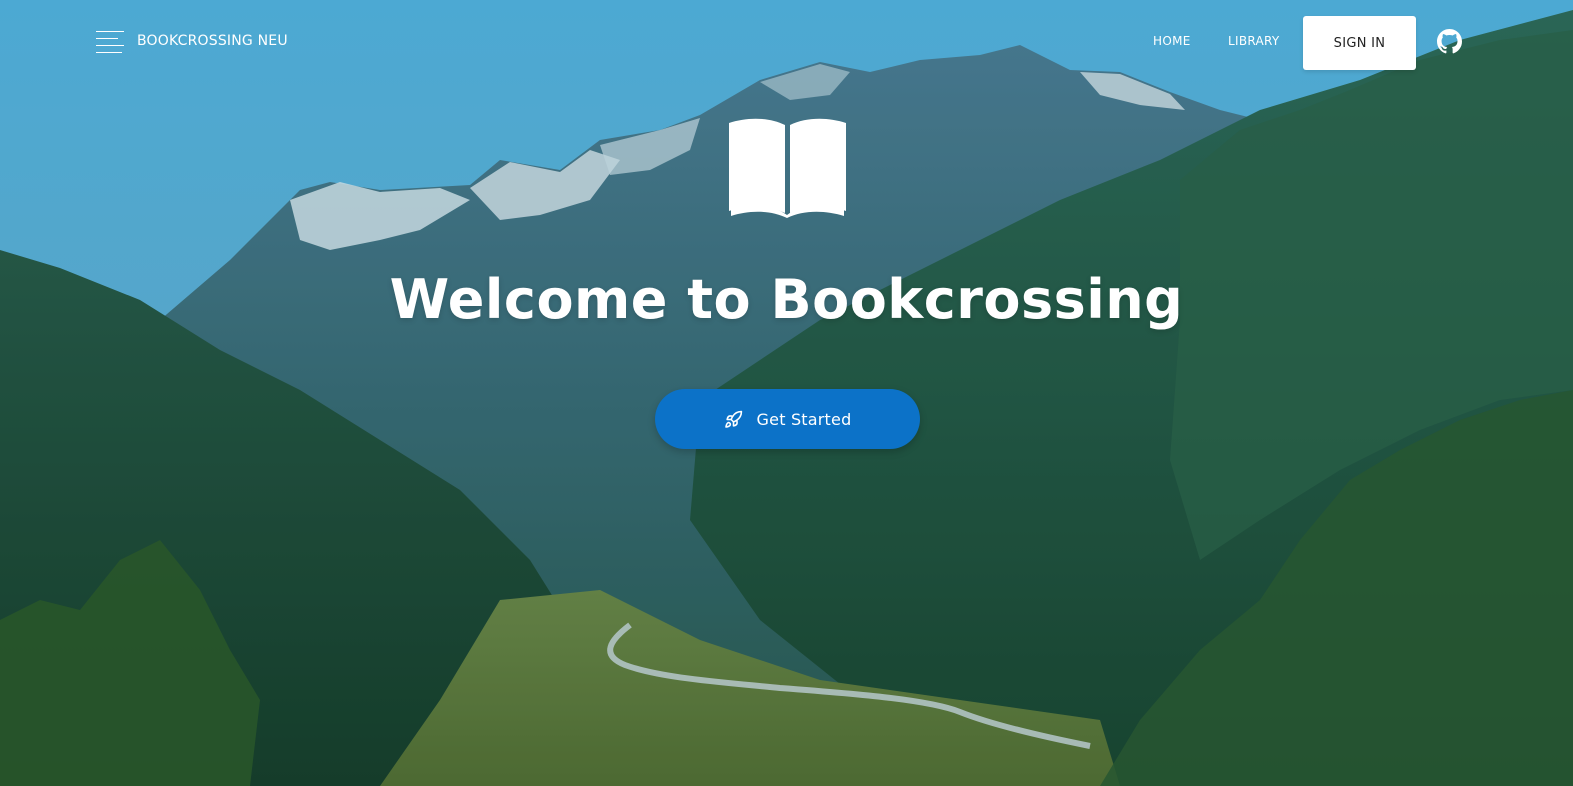 This screenshot has width=1573, height=786. Describe the element at coordinates (1449, 41) in the screenshot. I see `github-icon` at that location.